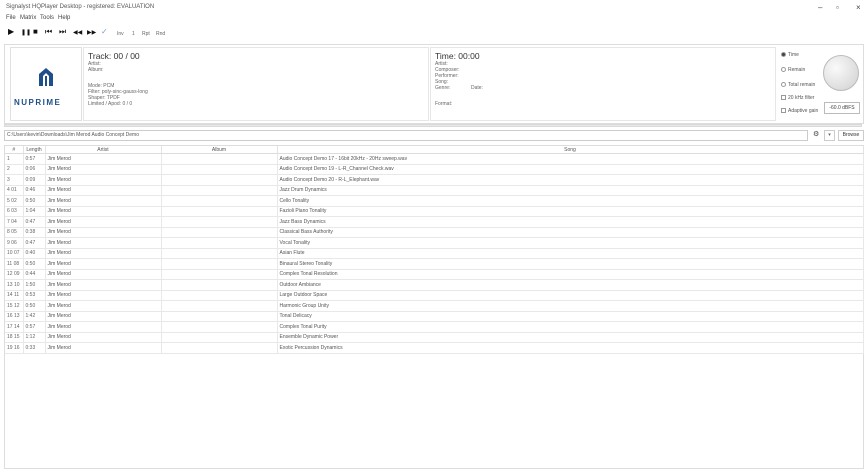 Image resolution: width=866 pixels, height=474 pixels. I want to click on cell-song: Harmonic Group Unity, so click(570, 306).